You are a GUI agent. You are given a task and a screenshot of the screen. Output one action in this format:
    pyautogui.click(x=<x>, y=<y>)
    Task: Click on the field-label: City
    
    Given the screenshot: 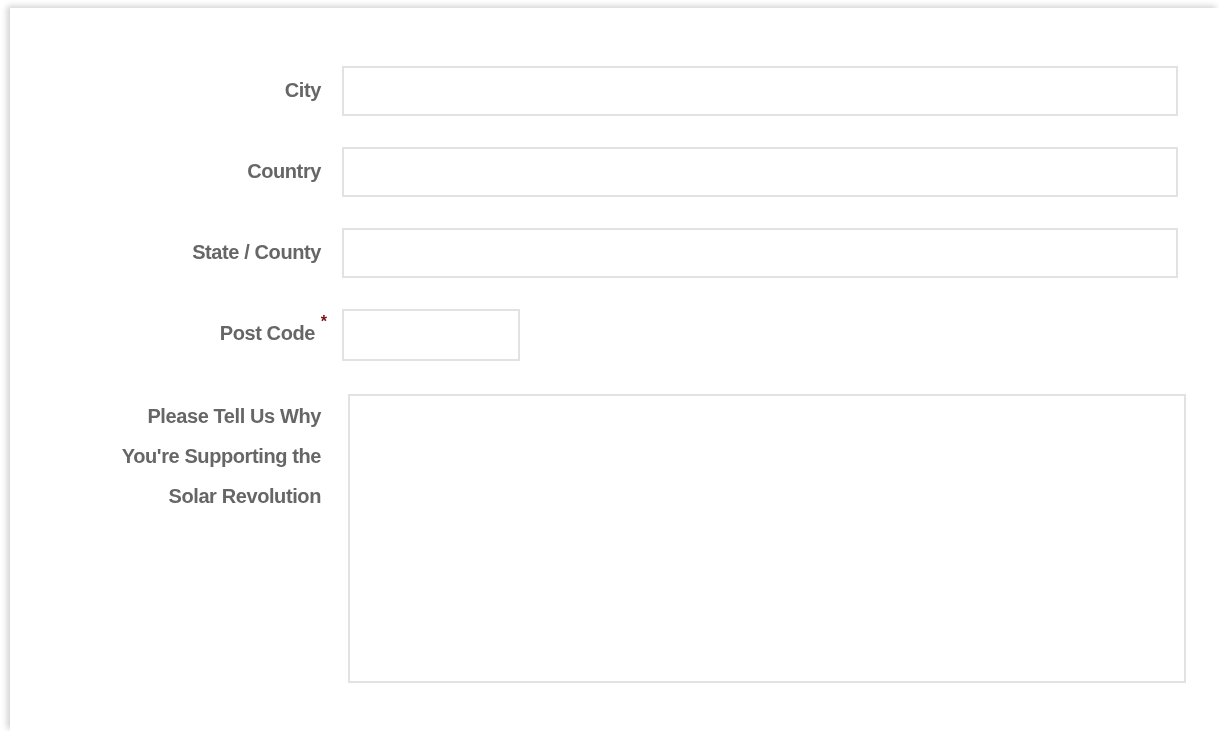 What is the action you would take?
    pyautogui.click(x=302, y=90)
    